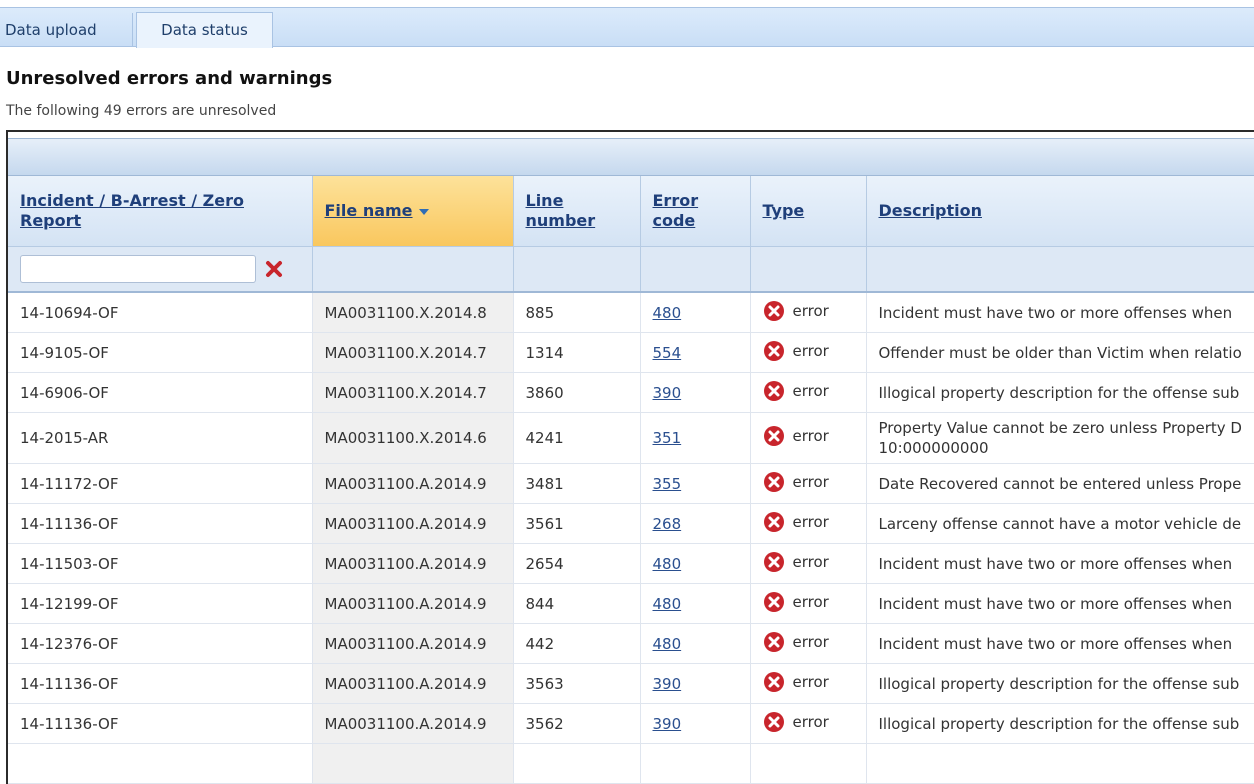 The height and width of the screenshot is (784, 1254). I want to click on column-header-file-name: File name, so click(413, 211).